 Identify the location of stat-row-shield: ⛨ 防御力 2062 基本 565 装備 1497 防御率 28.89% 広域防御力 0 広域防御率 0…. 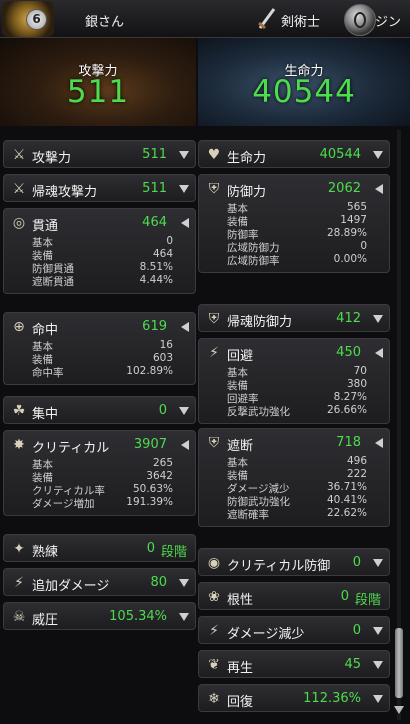
(294, 223).